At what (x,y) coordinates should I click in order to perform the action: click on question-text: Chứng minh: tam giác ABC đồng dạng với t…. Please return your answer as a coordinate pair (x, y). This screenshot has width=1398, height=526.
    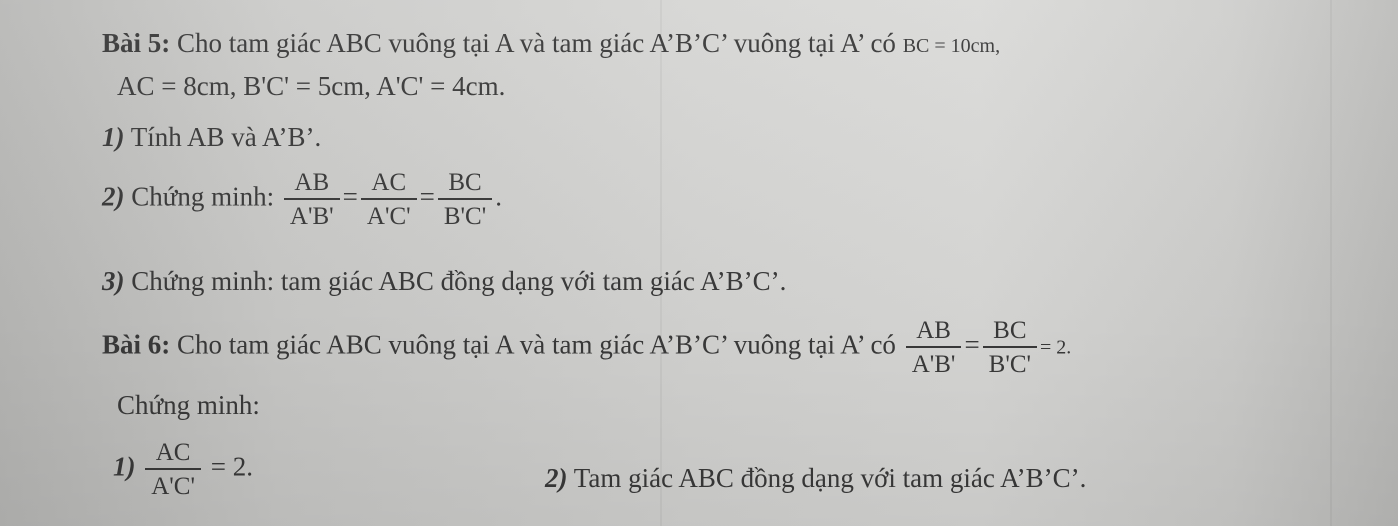
    Looking at the image, I should click on (455, 281).